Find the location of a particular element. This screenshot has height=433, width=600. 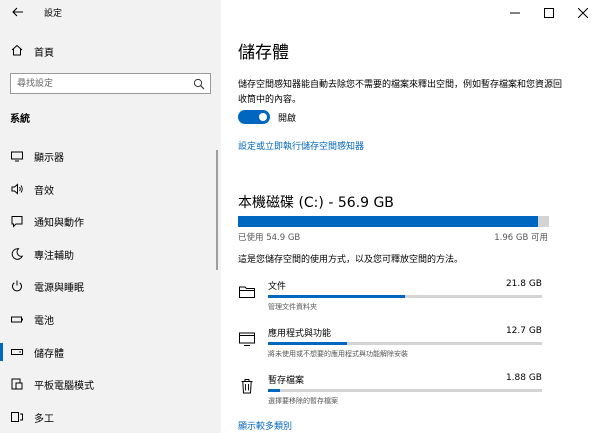

category-name: 應用程式與功能 is located at coordinates (300, 334).